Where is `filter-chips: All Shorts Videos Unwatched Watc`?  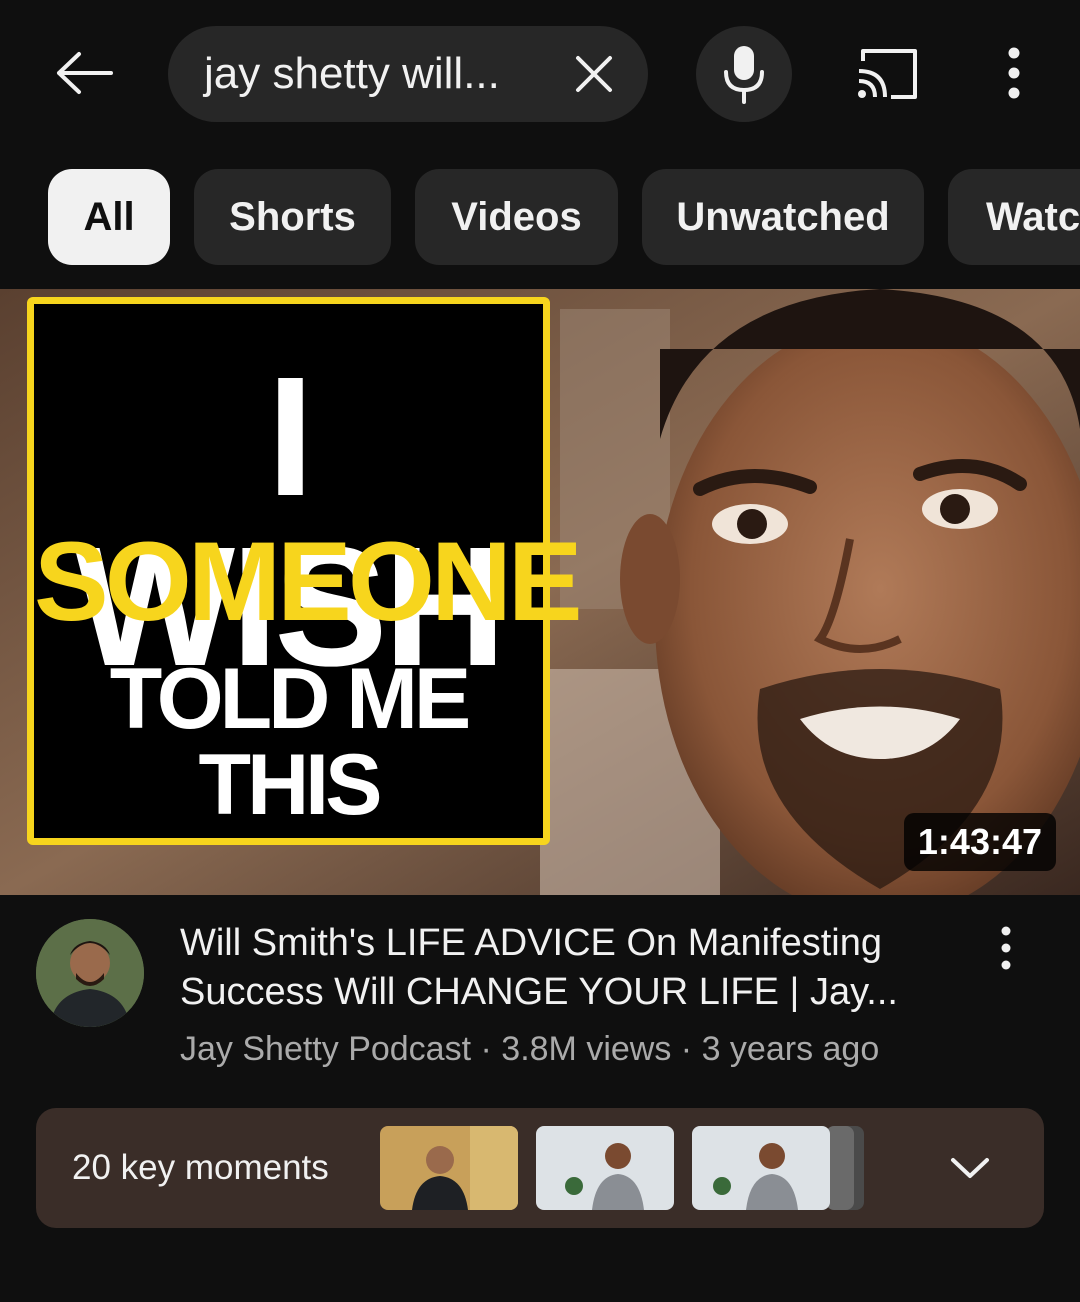
filter-chips: All Shorts Videos Unwatched Watc is located at coordinates (540, 217).